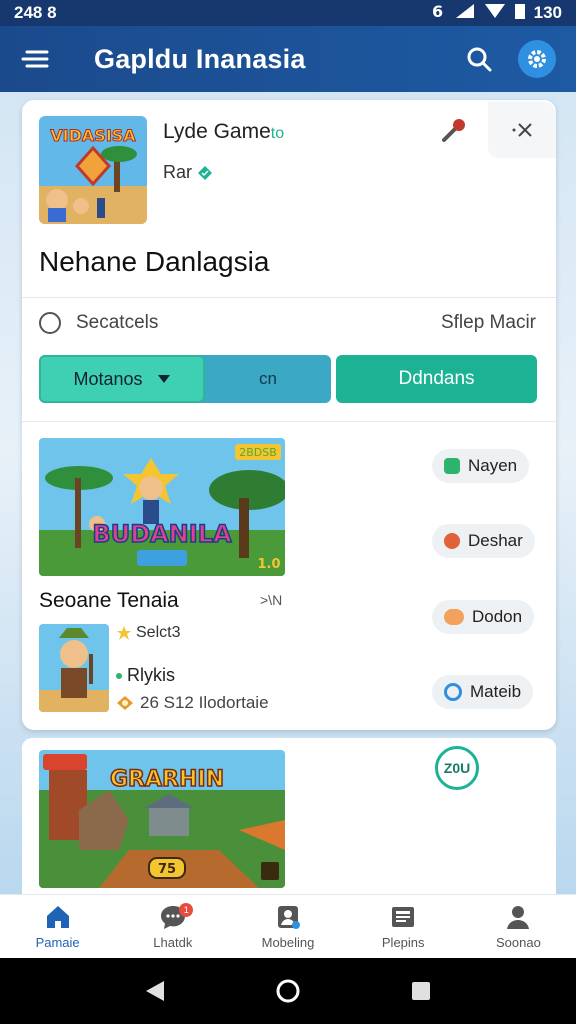 The height and width of the screenshot is (1024, 576). What do you see at coordinates (108, 378) in the screenshot?
I see `dropdown-label: Motanos` at bounding box center [108, 378].